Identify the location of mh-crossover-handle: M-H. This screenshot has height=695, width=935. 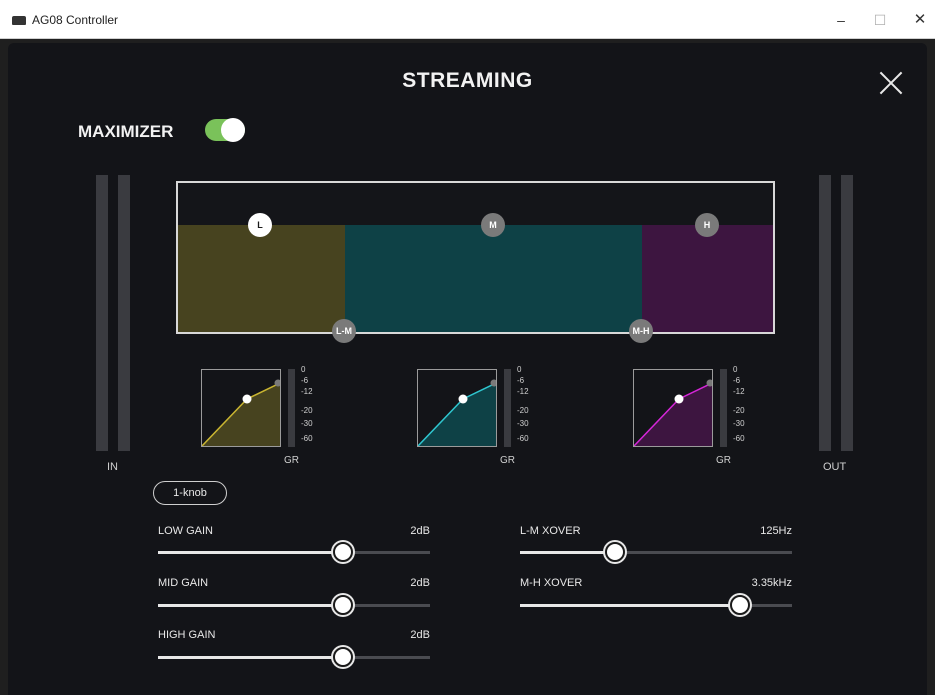
(641, 331).